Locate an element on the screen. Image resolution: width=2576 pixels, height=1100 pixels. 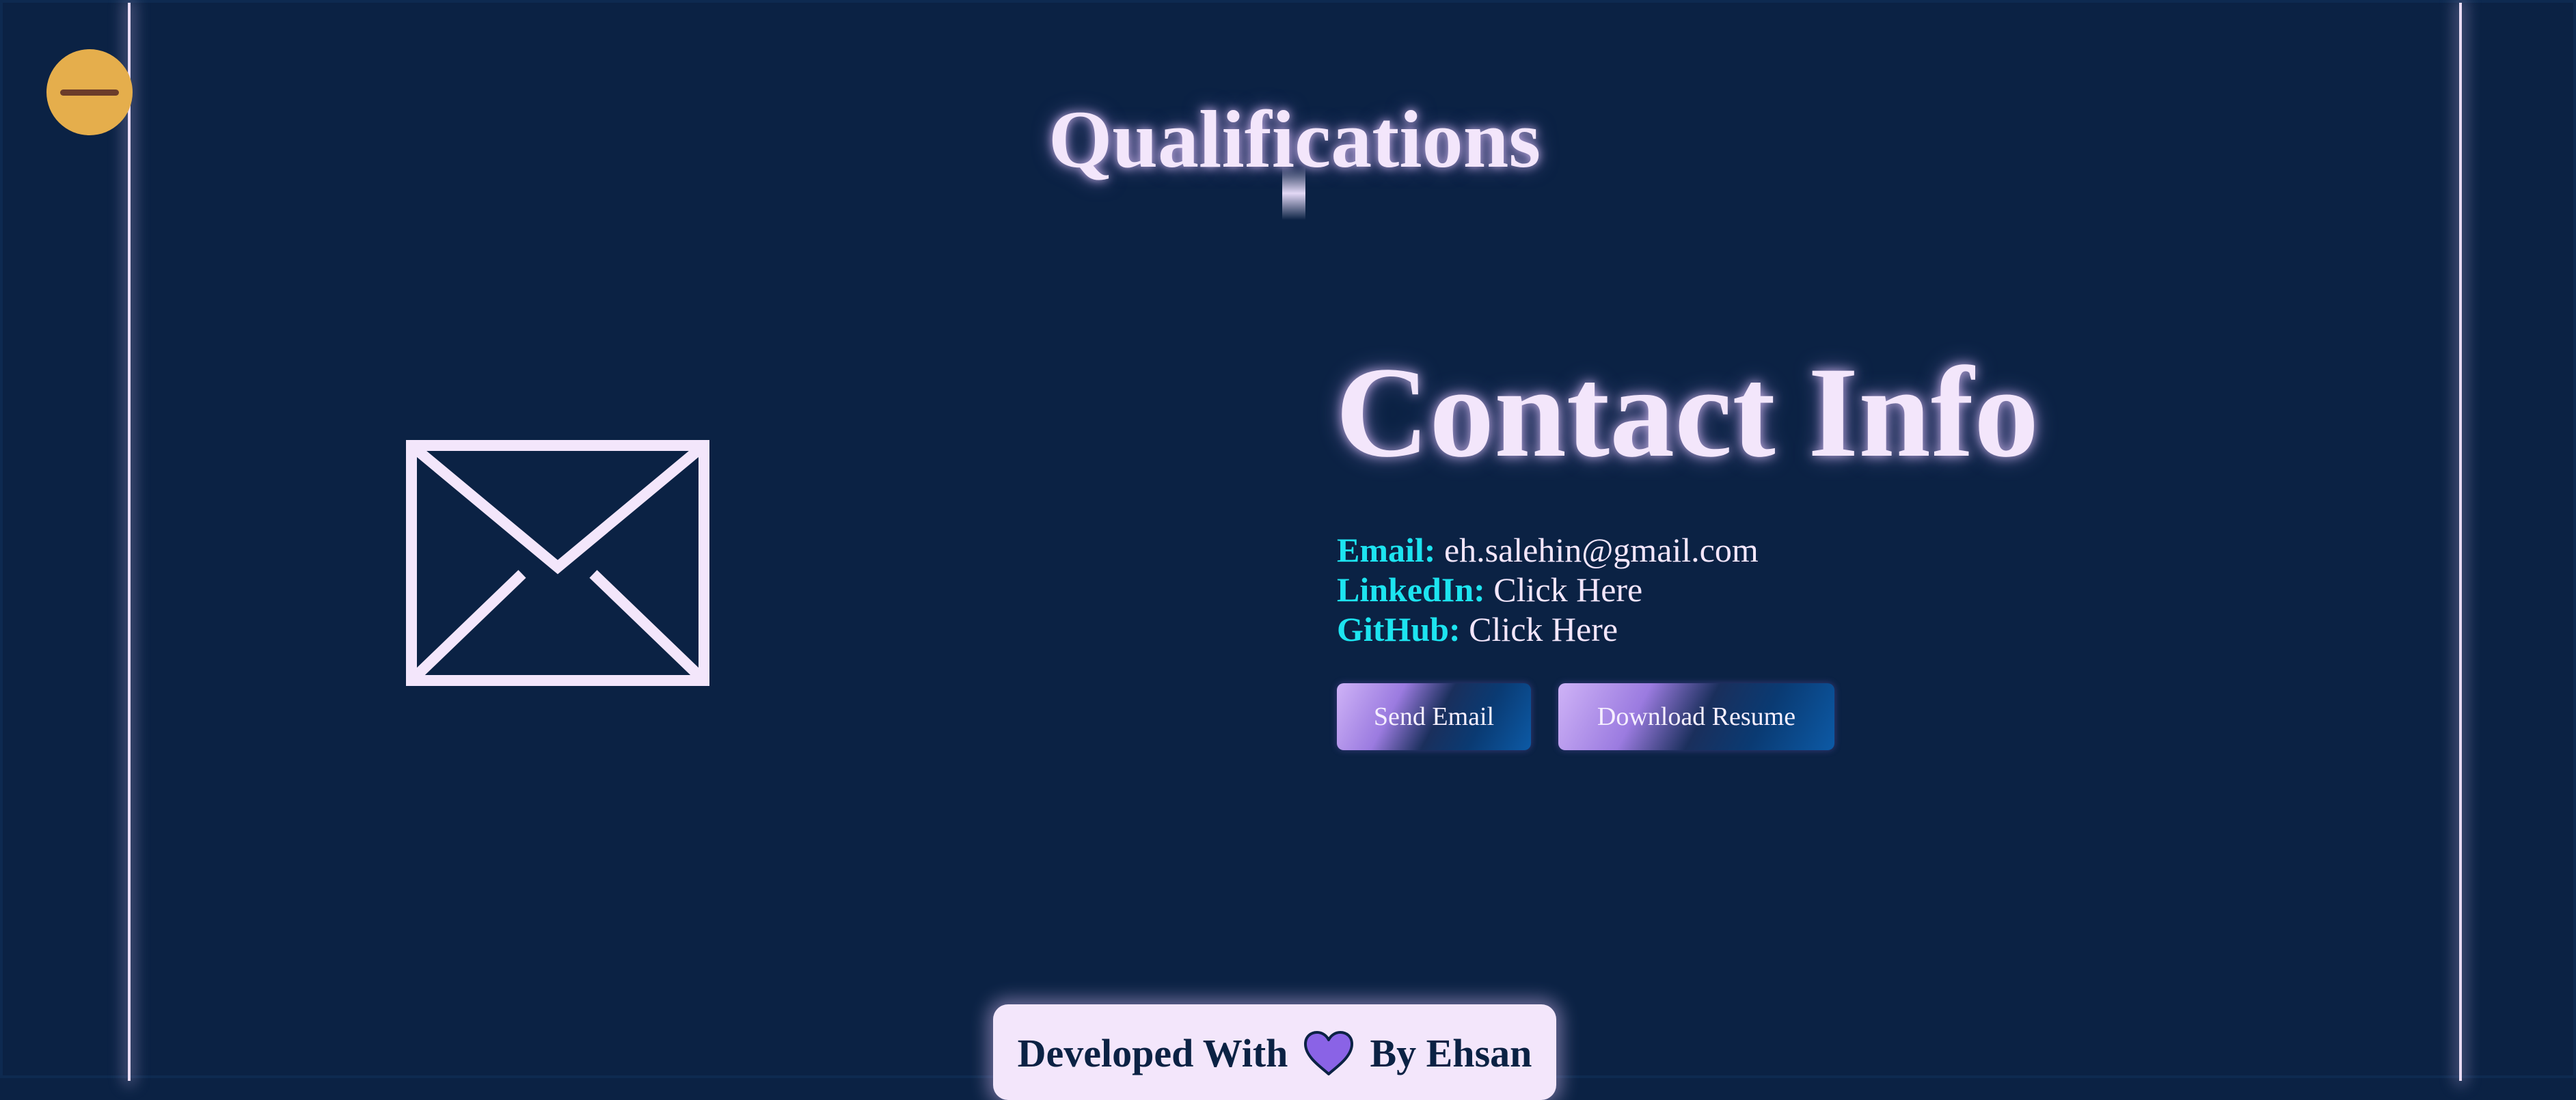
menu-toggle-button is located at coordinates (90, 92).